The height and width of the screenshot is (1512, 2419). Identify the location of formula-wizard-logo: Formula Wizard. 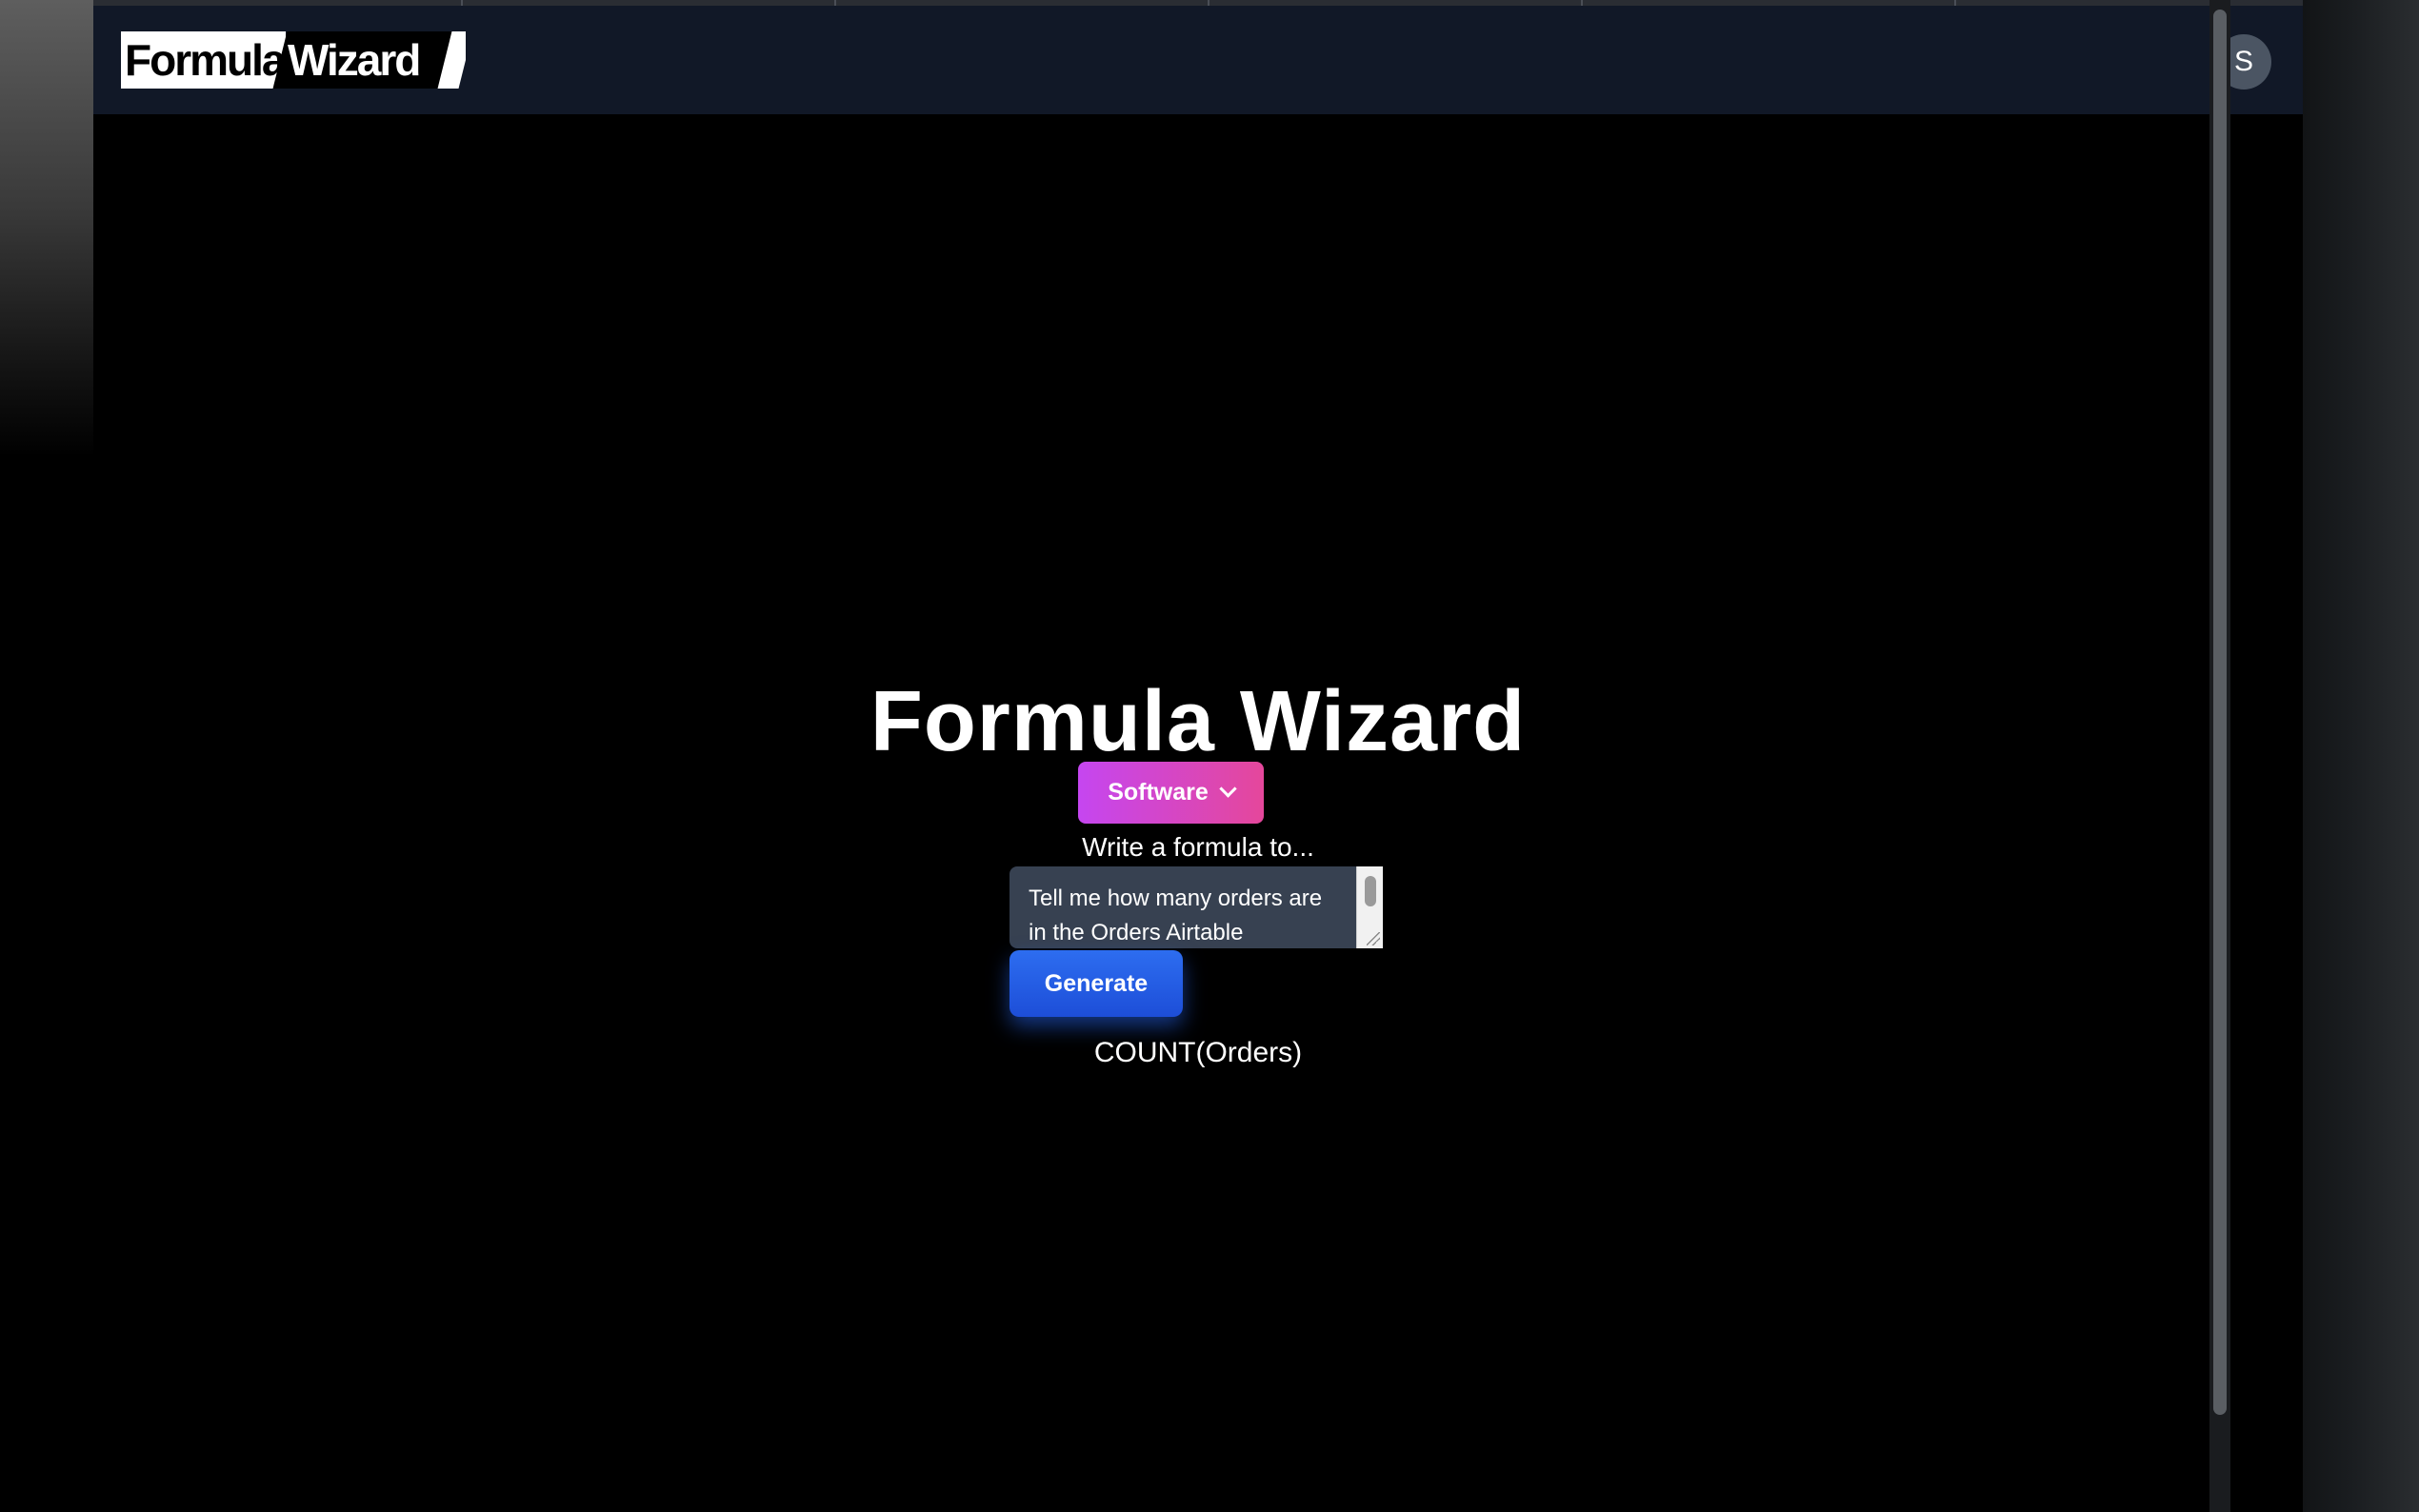
(293, 60).